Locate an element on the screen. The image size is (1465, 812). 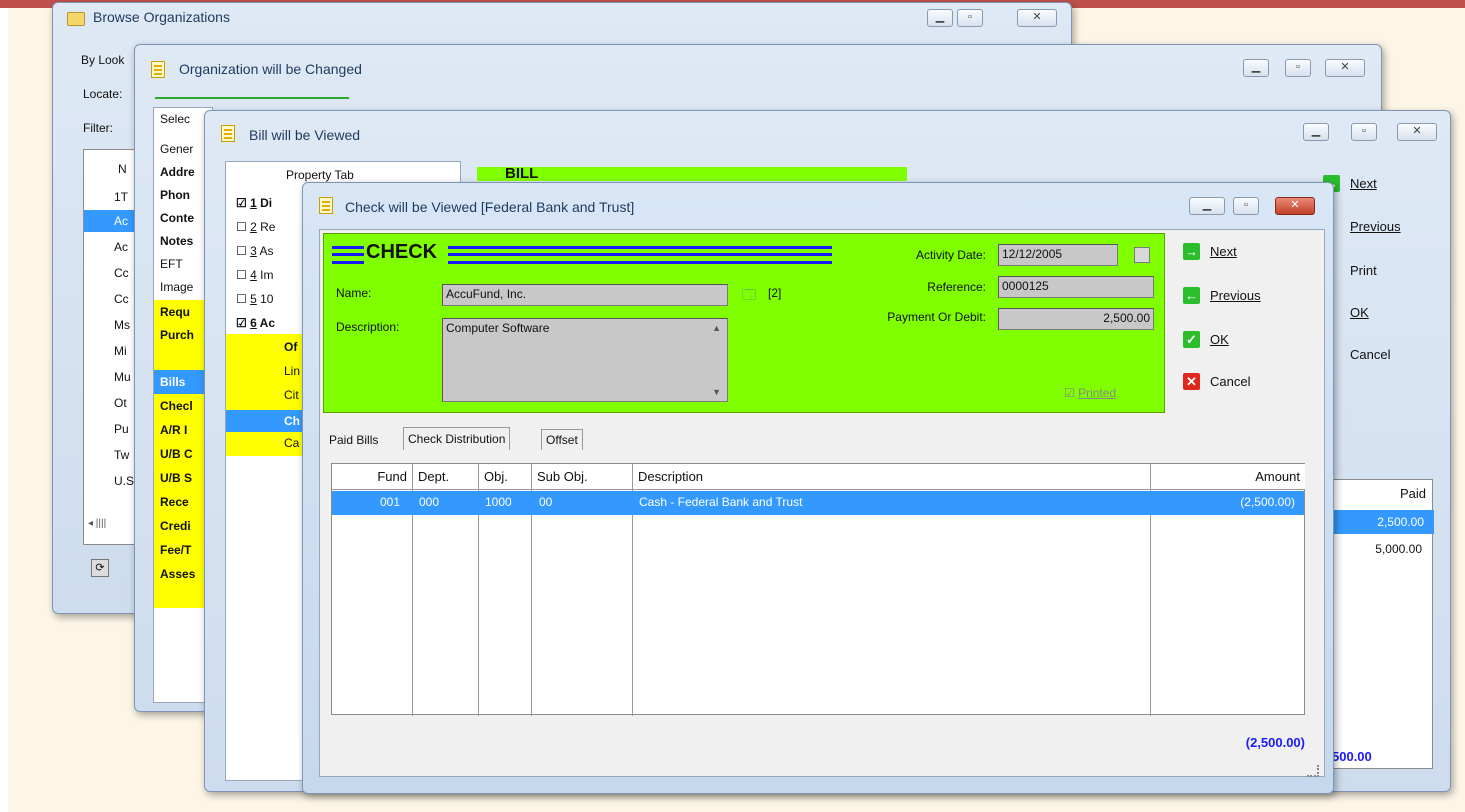
cancel-button: ✕ Cancel is located at coordinates (1216, 381).